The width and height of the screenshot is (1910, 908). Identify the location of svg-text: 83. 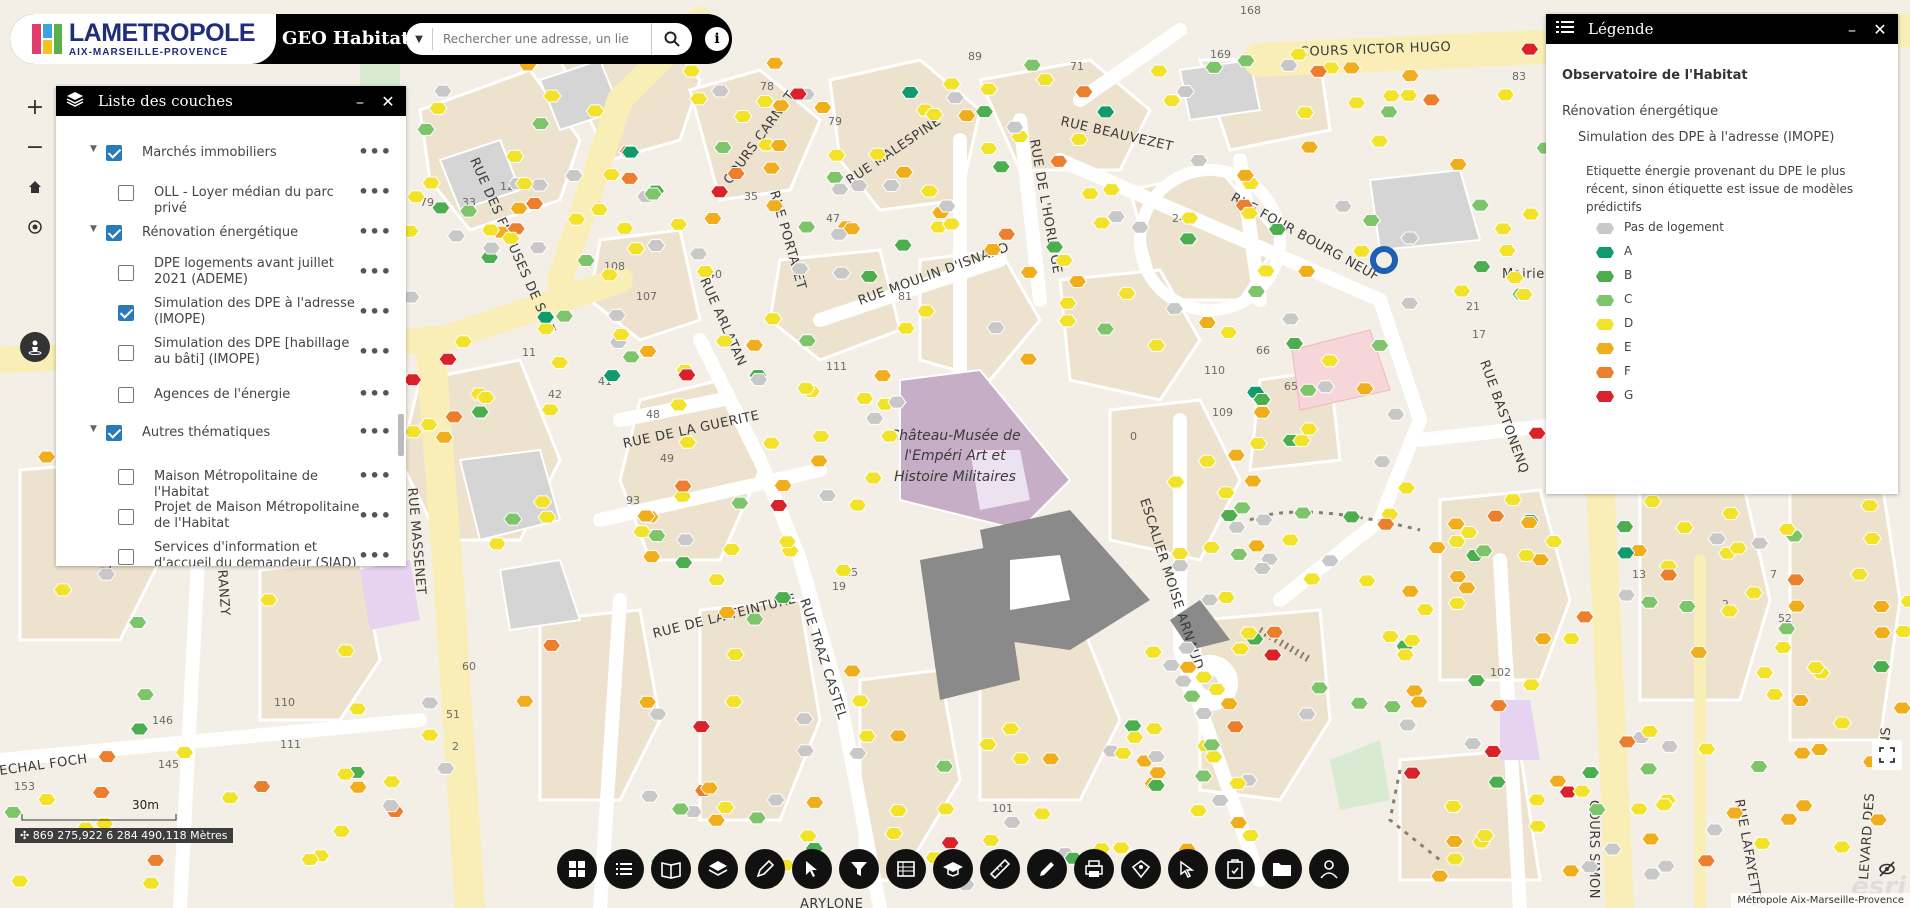
(1519, 76).